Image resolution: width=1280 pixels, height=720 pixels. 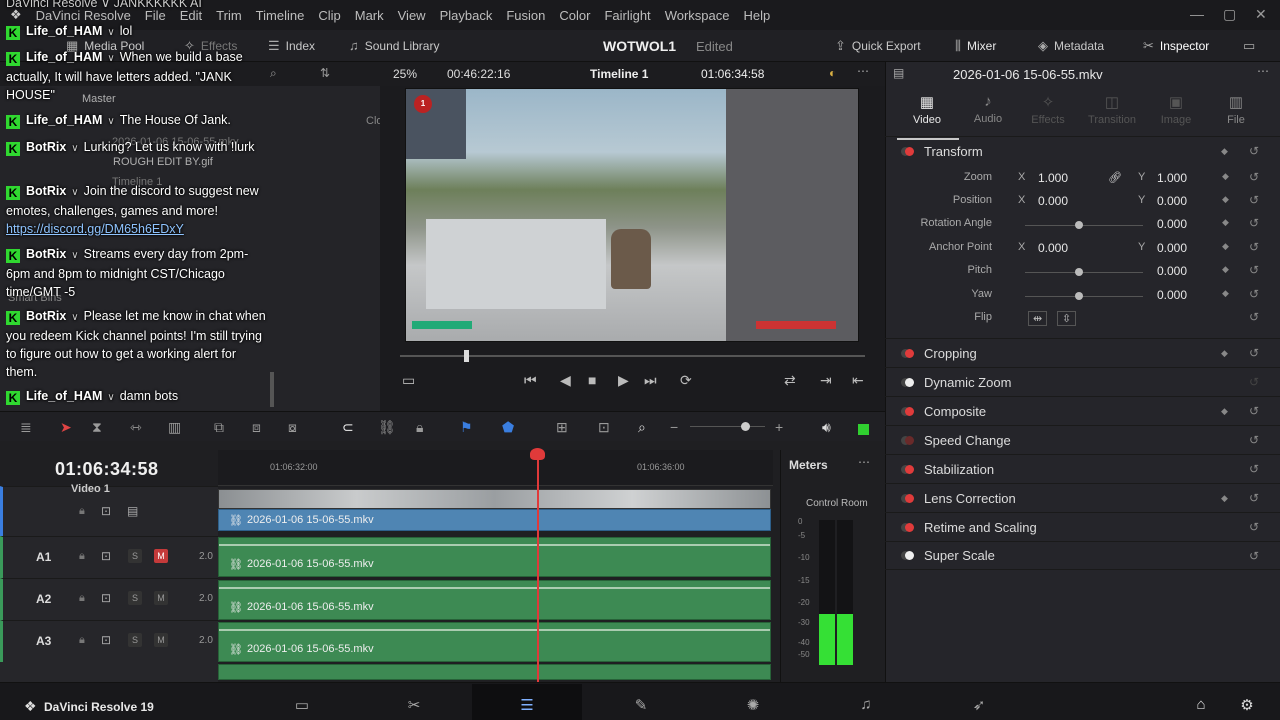 What do you see at coordinates (26, 427) in the screenshot?
I see `layout-icon: ≣` at bounding box center [26, 427].